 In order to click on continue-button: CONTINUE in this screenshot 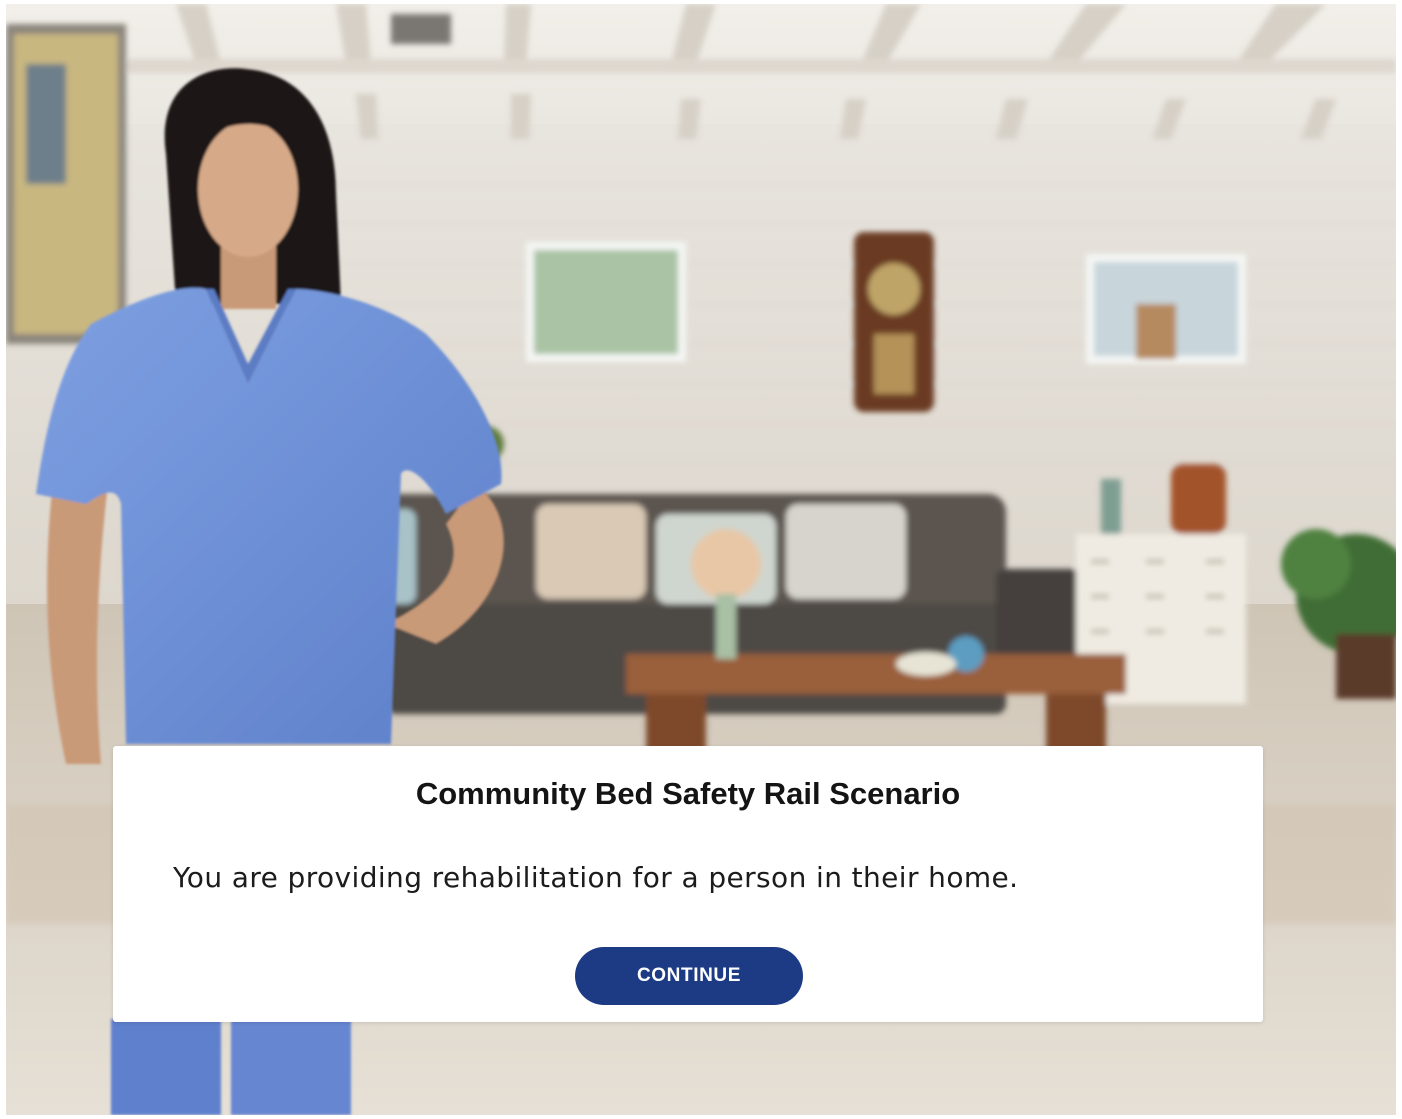, I will do `click(689, 976)`.